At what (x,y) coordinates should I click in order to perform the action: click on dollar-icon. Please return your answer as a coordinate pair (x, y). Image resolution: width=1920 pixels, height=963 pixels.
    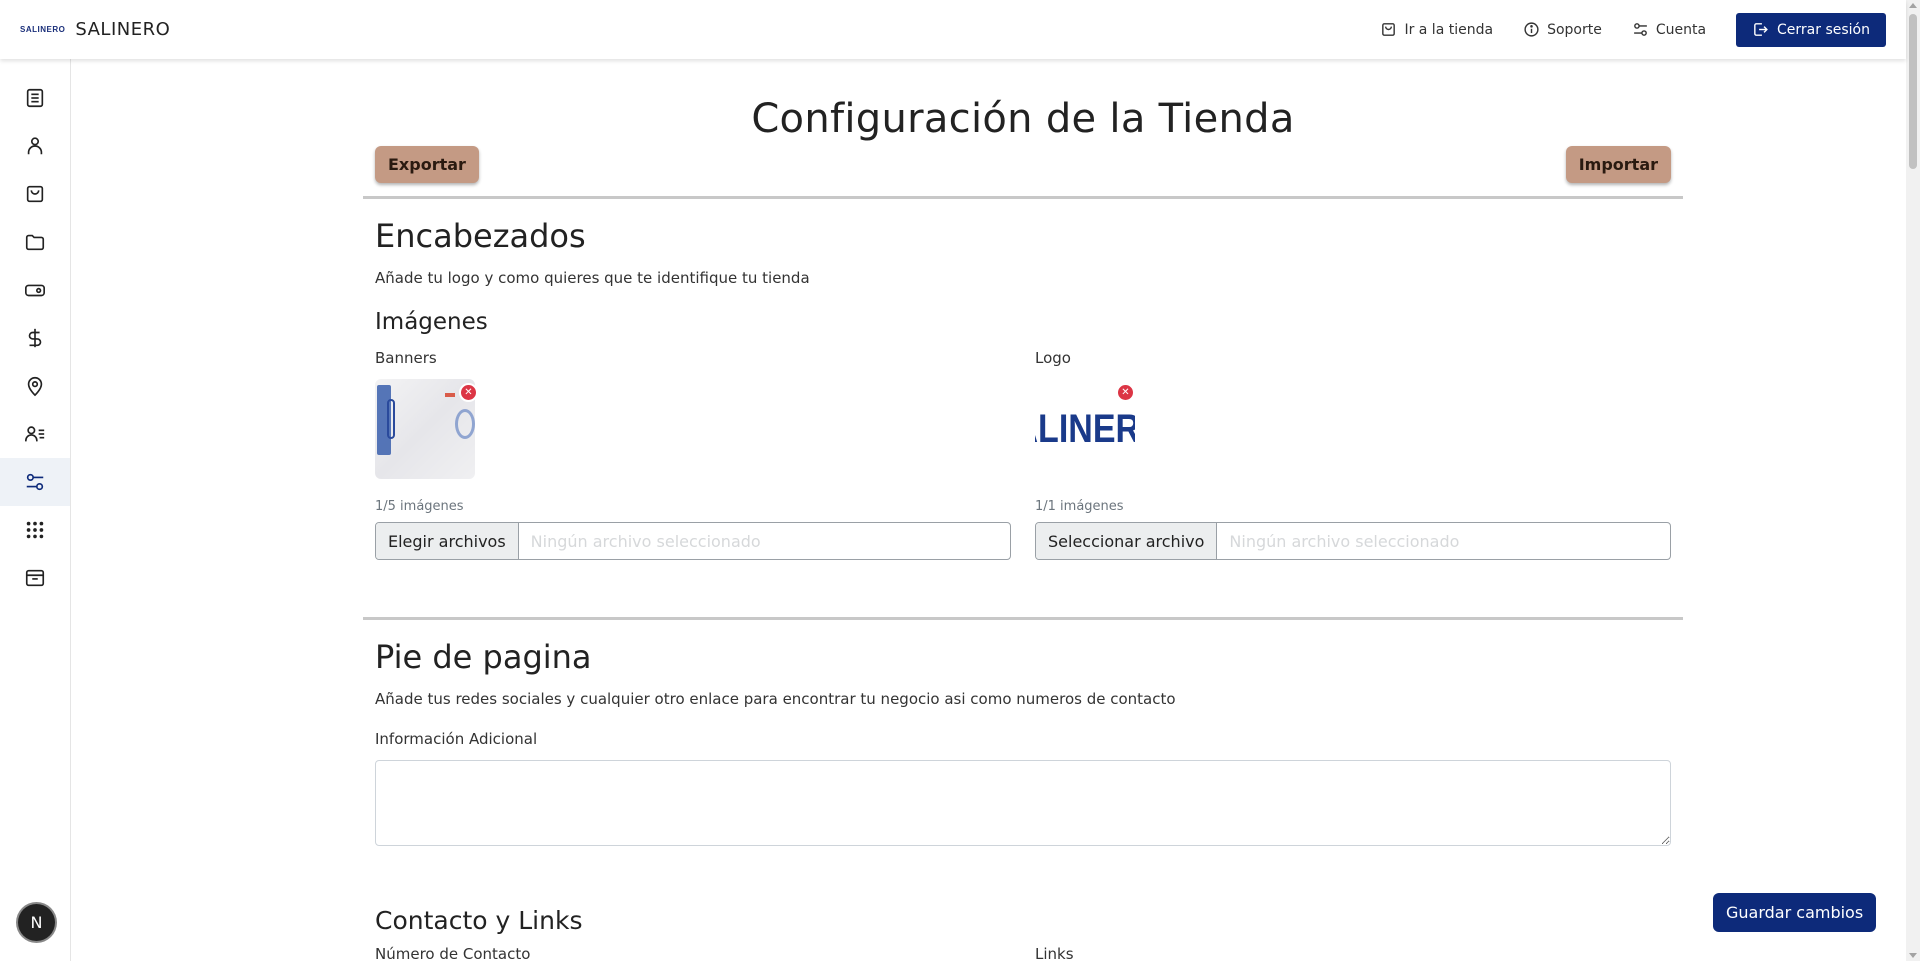
    Looking at the image, I should click on (35, 338).